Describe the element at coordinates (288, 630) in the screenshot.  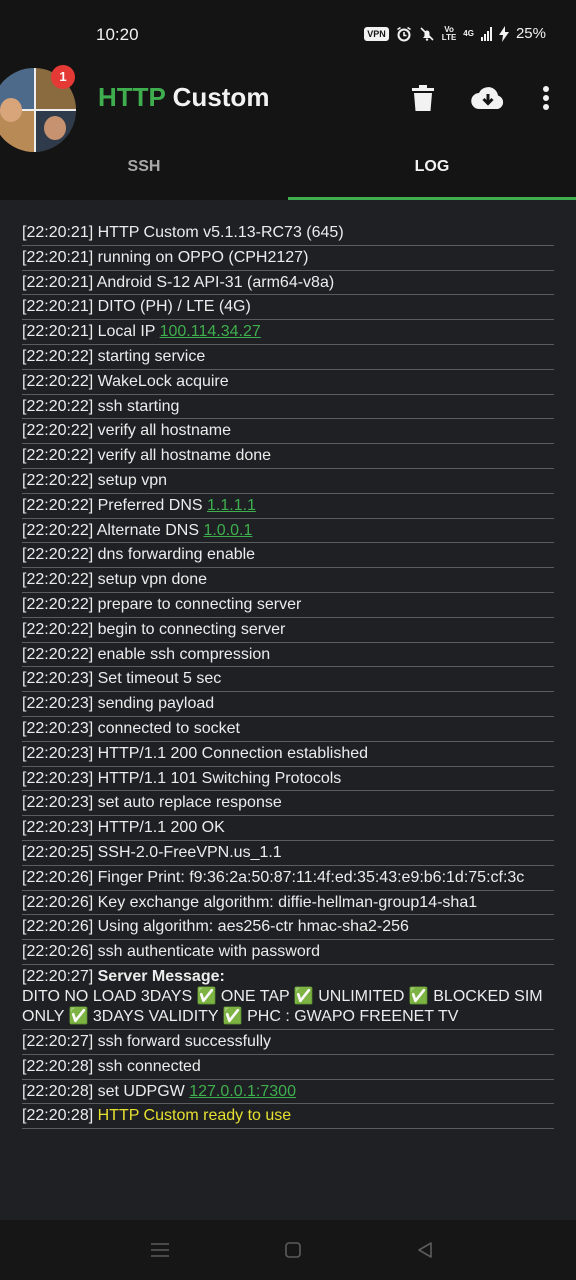
I see `log-row: [22:20:22] begin to connecting server` at that location.